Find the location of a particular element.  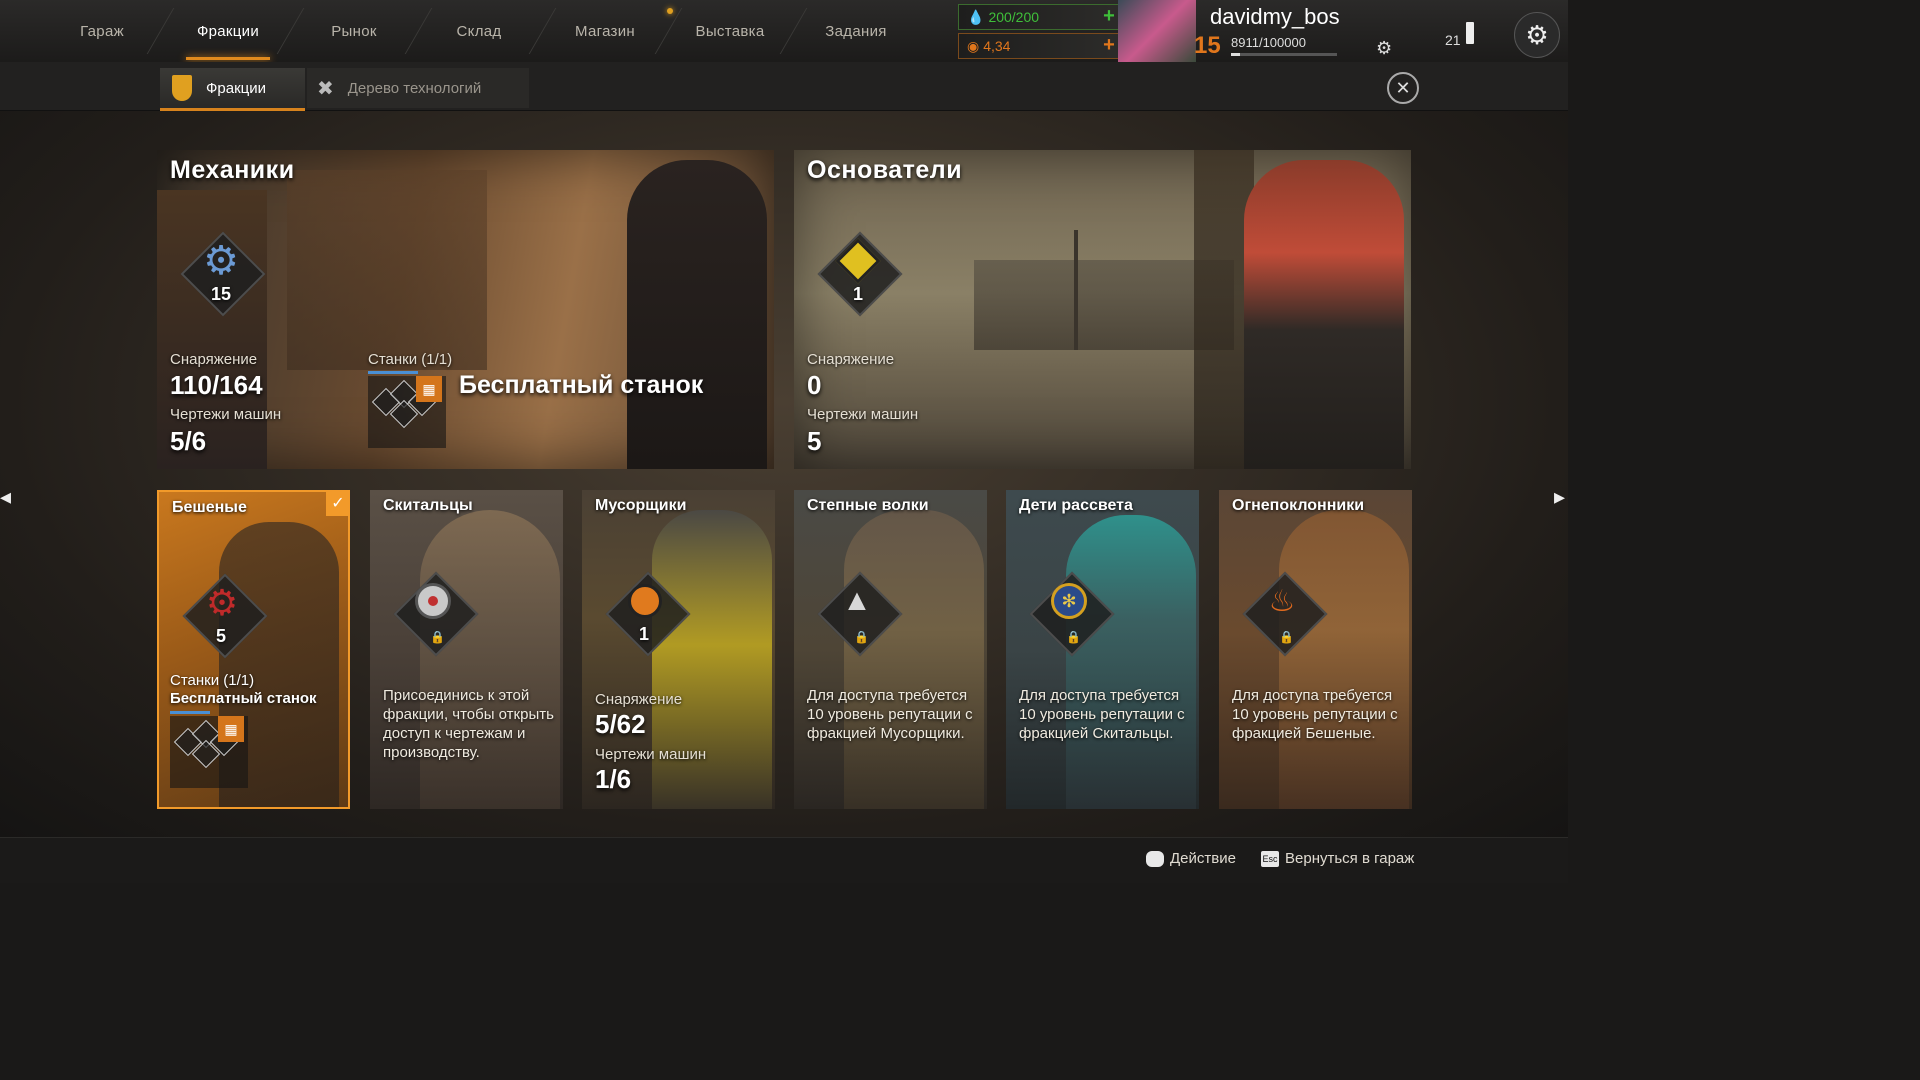

player-xp: 8911/100000 is located at coordinates (1268, 42).